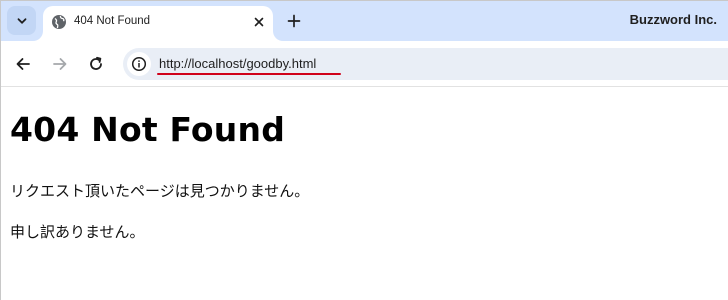 Image resolution: width=728 pixels, height=300 pixels. Describe the element at coordinates (425, 64) in the screenshot. I see `address-bar: http://localhost/goodby.html` at that location.